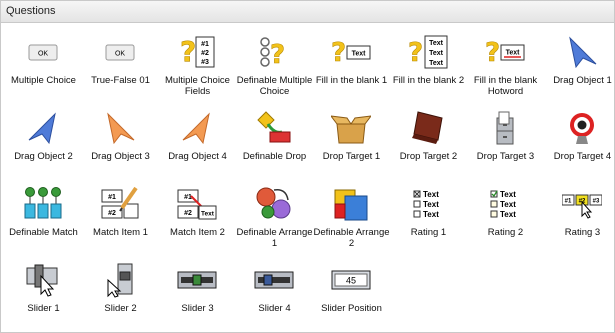 The width and height of the screenshot is (615, 333). I want to click on item-label: True-False 01, so click(120, 80).